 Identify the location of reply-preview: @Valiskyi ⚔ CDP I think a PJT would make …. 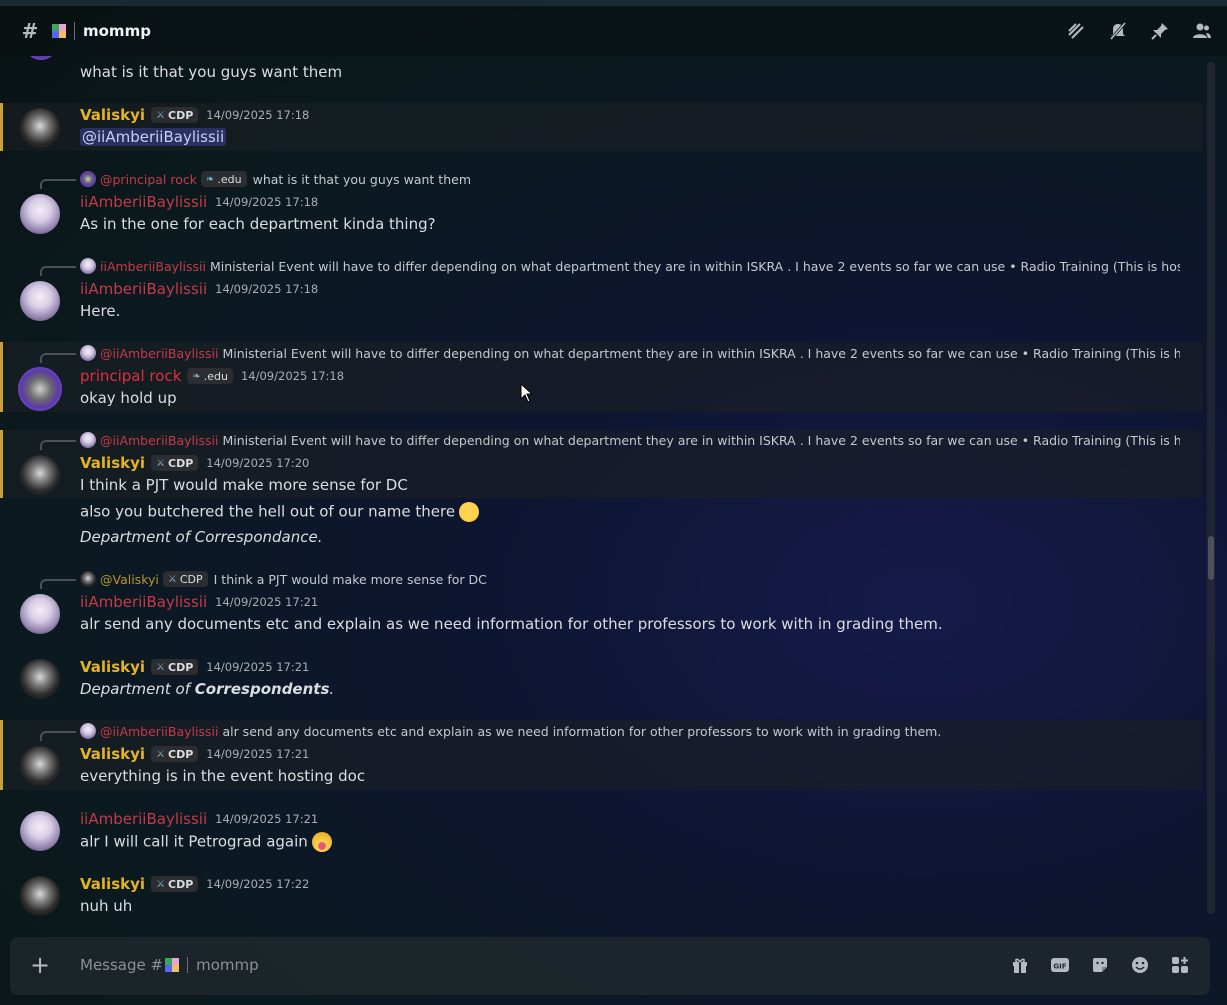
(630, 579).